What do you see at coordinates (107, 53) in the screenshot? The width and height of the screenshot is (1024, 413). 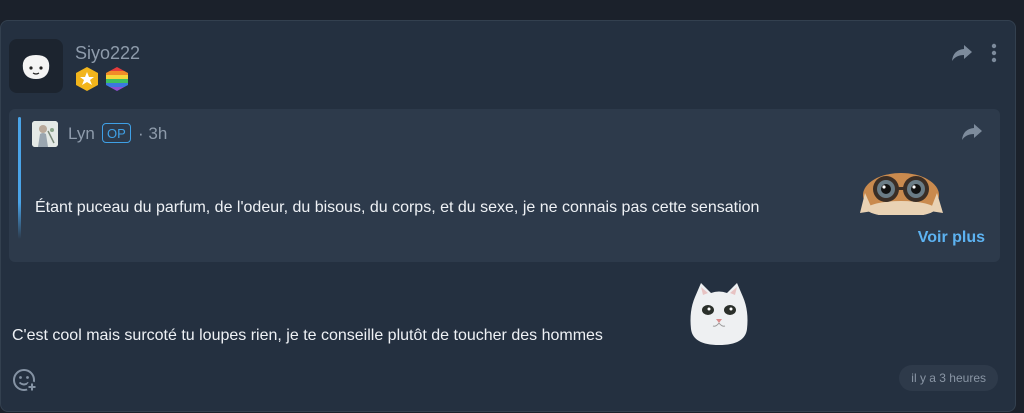 I see `comment-username: Siyo222` at bounding box center [107, 53].